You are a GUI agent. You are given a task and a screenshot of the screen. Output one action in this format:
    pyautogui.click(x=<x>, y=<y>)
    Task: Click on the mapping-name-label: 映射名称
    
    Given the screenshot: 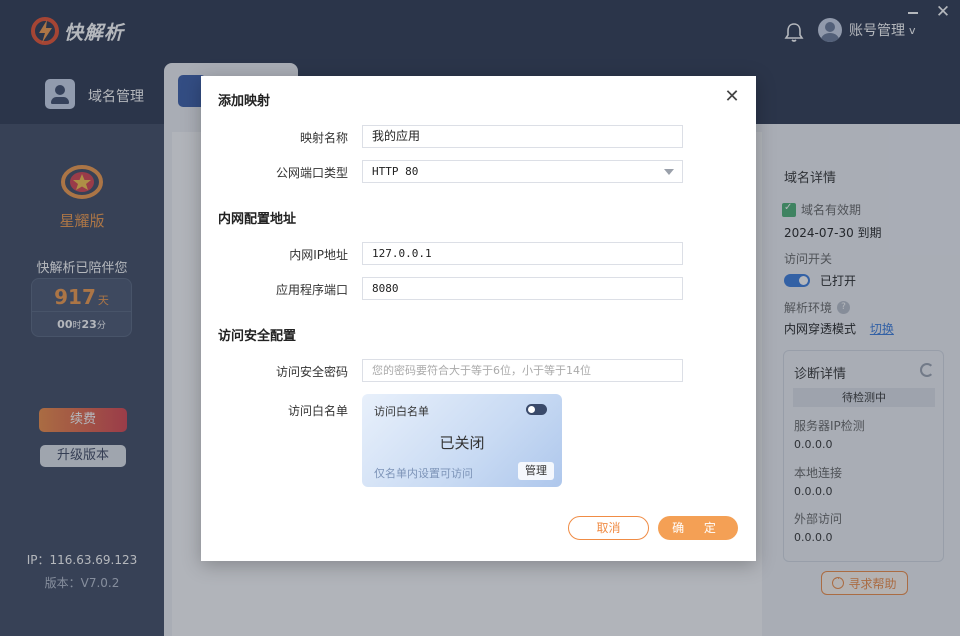 What is the action you would take?
    pyautogui.click(x=323, y=138)
    